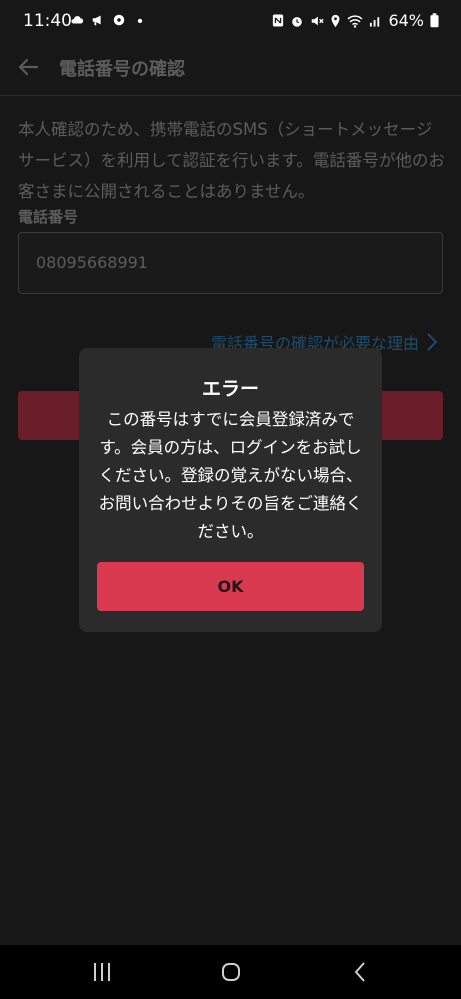 Image resolution: width=461 pixels, height=999 pixels. Describe the element at coordinates (108, 20) in the screenshot. I see `status-left-icons` at that location.